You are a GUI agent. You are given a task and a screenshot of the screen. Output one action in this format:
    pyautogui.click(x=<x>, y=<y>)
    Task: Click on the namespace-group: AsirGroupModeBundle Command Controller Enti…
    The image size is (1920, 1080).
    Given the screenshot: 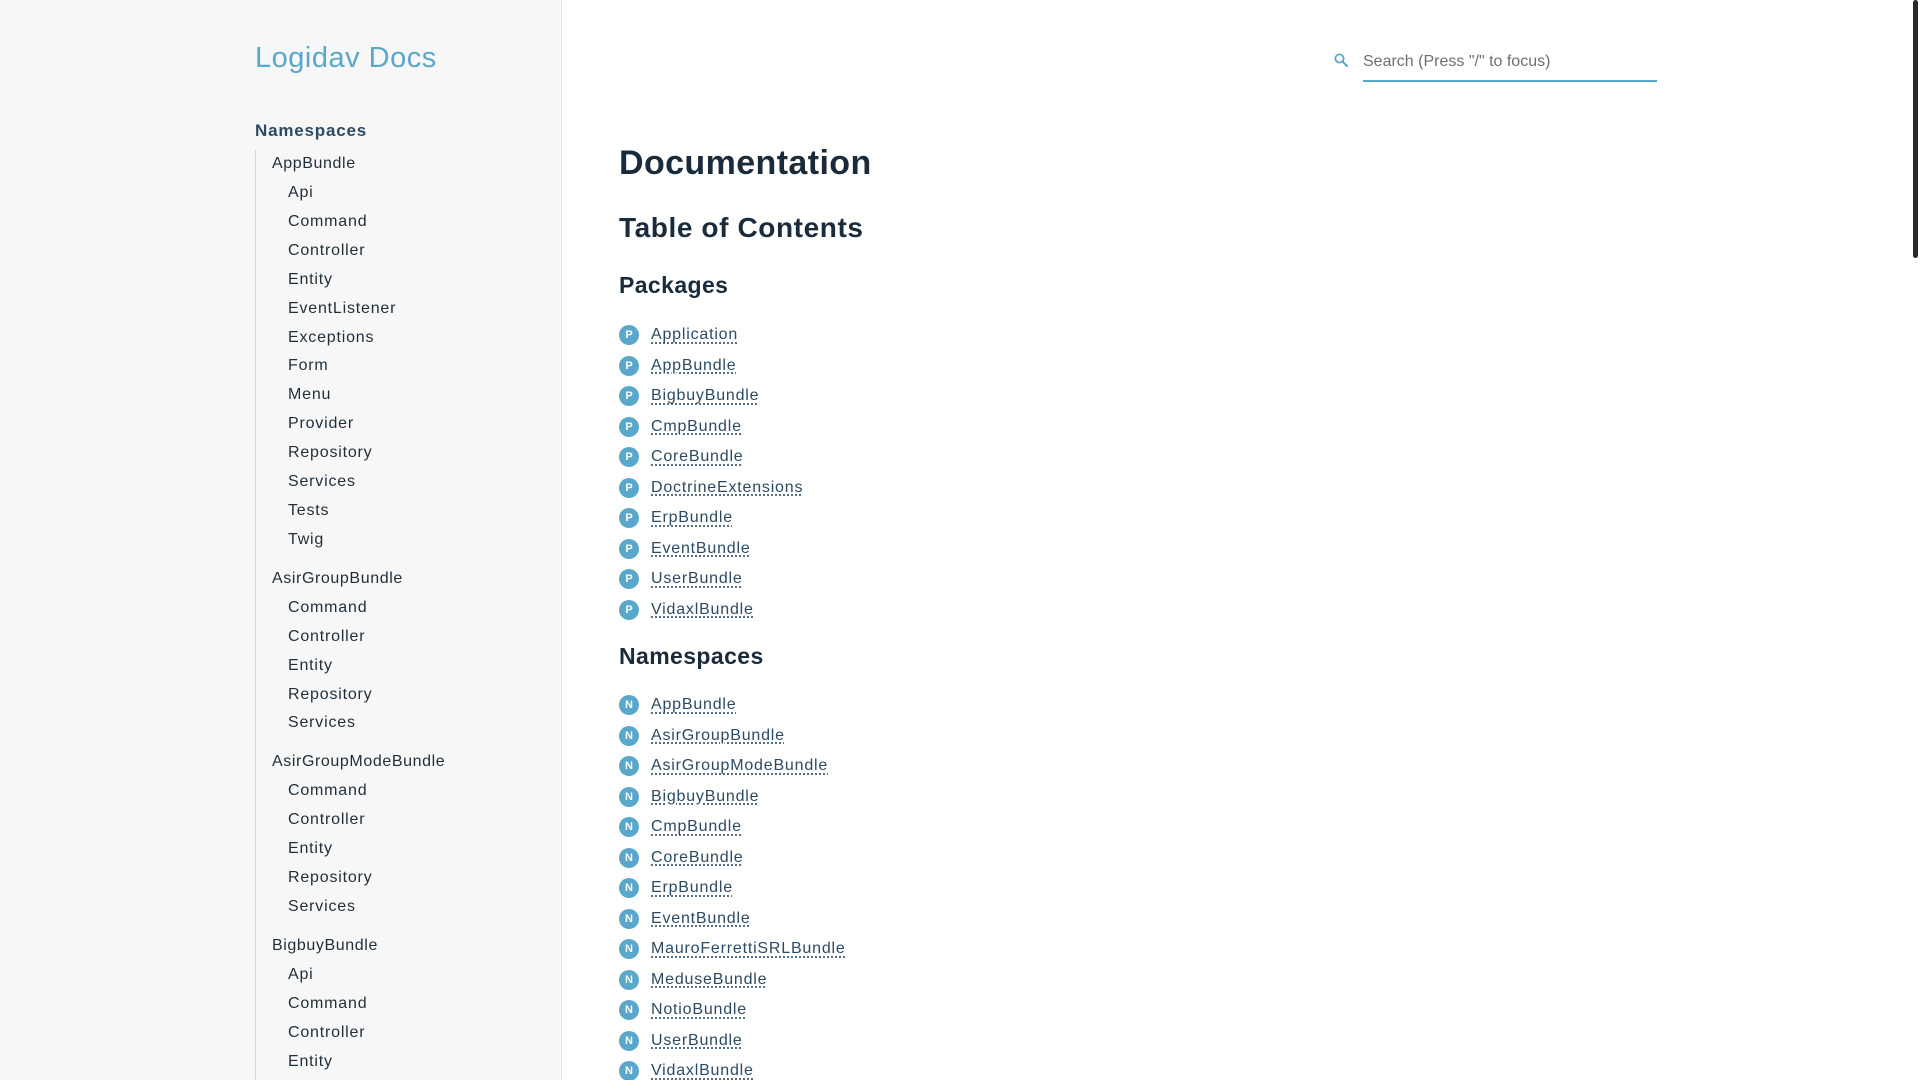 What is the action you would take?
    pyautogui.click(x=408, y=835)
    